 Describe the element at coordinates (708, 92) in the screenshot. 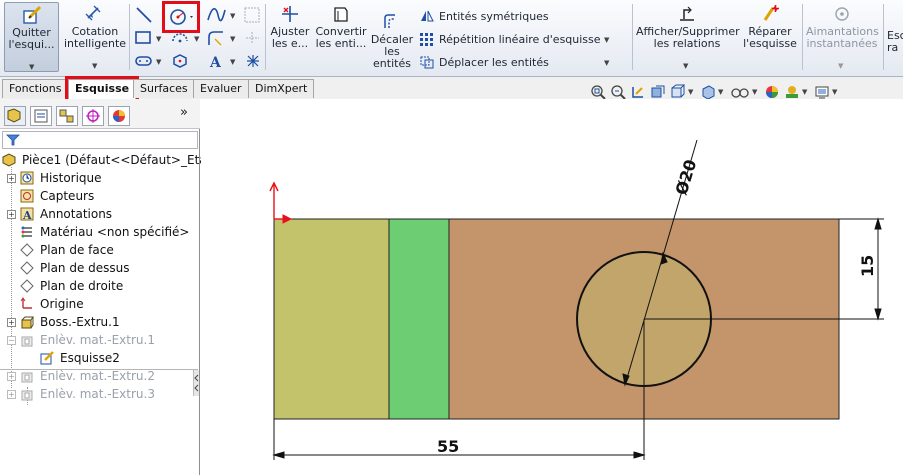

I see `display-style-icon` at that location.